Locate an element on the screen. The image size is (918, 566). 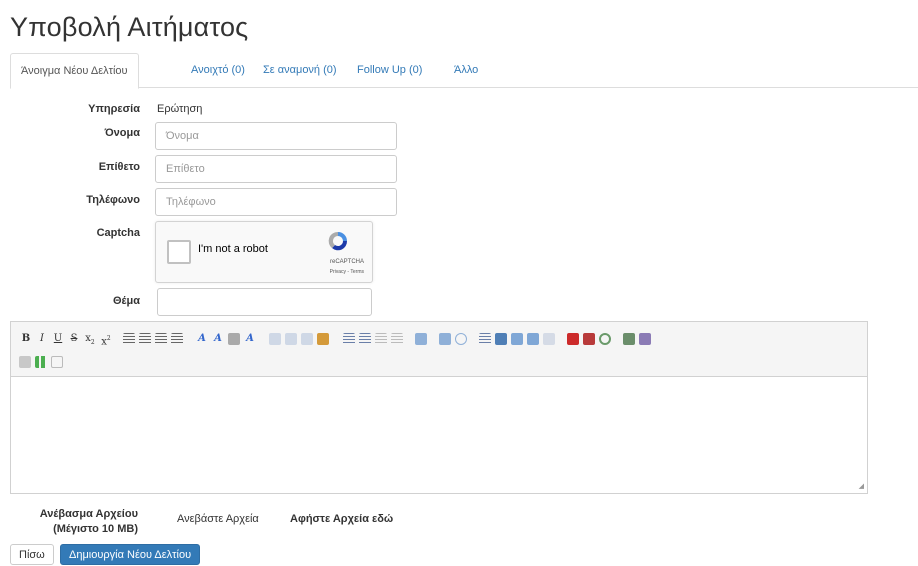
phone-field: Τηλέφωνο is located at coordinates (276, 202).